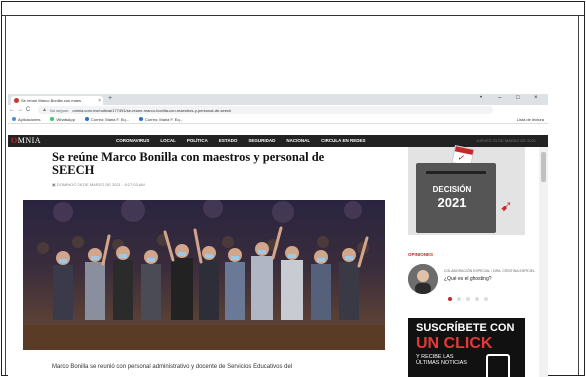  I want to click on reading-list-button: Lista de lectura, so click(530, 119).